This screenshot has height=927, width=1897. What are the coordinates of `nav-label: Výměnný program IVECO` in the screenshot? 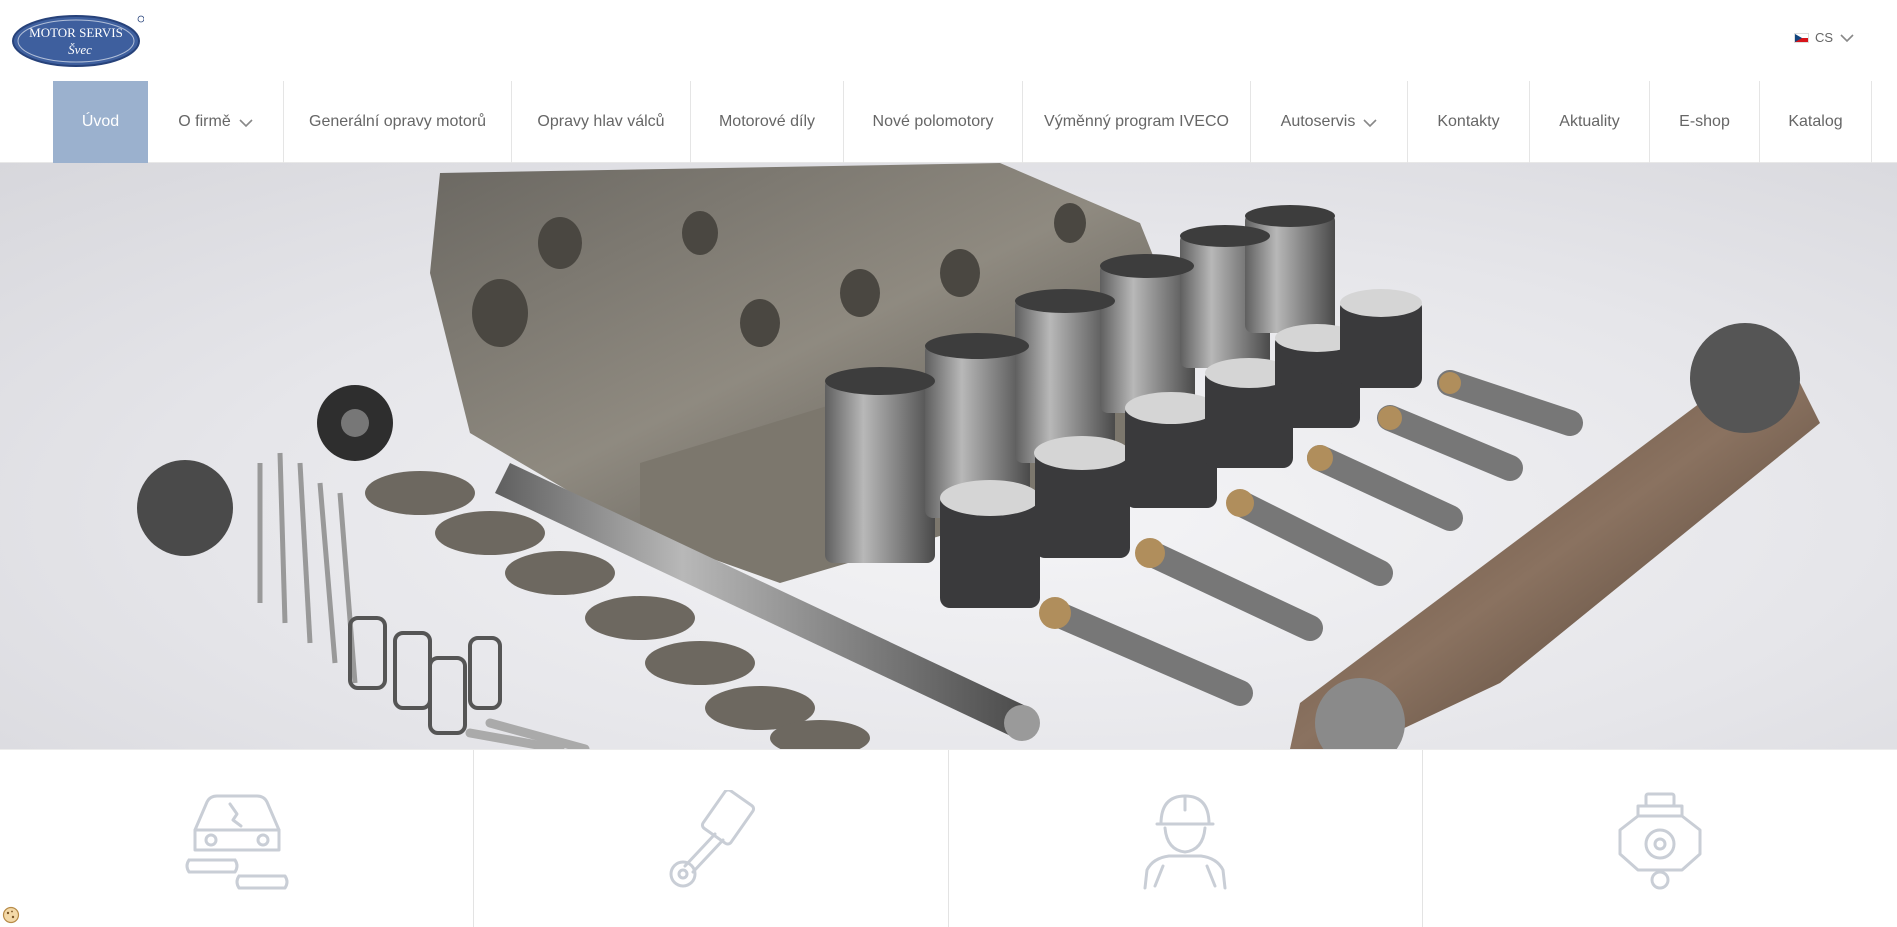 It's located at (1136, 121).